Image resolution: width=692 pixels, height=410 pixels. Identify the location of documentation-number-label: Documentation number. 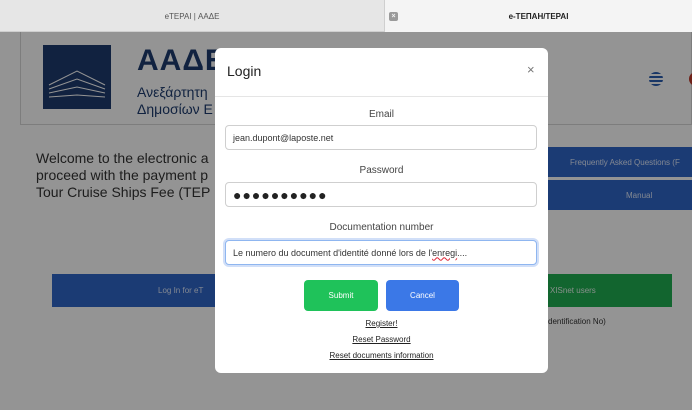
(381, 227).